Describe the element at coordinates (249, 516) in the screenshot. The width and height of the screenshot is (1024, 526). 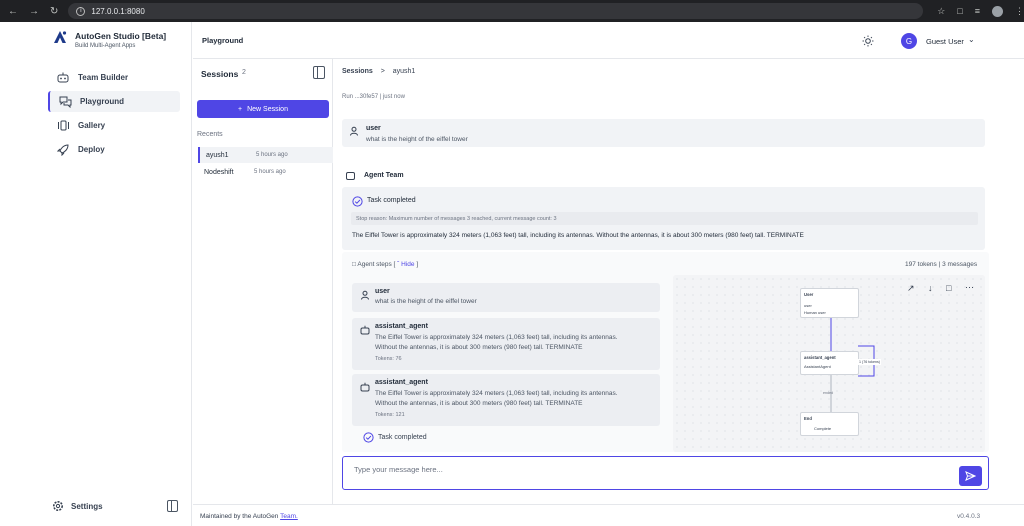
I see `footer-text: Maintained by the AutoGen Team.` at that location.